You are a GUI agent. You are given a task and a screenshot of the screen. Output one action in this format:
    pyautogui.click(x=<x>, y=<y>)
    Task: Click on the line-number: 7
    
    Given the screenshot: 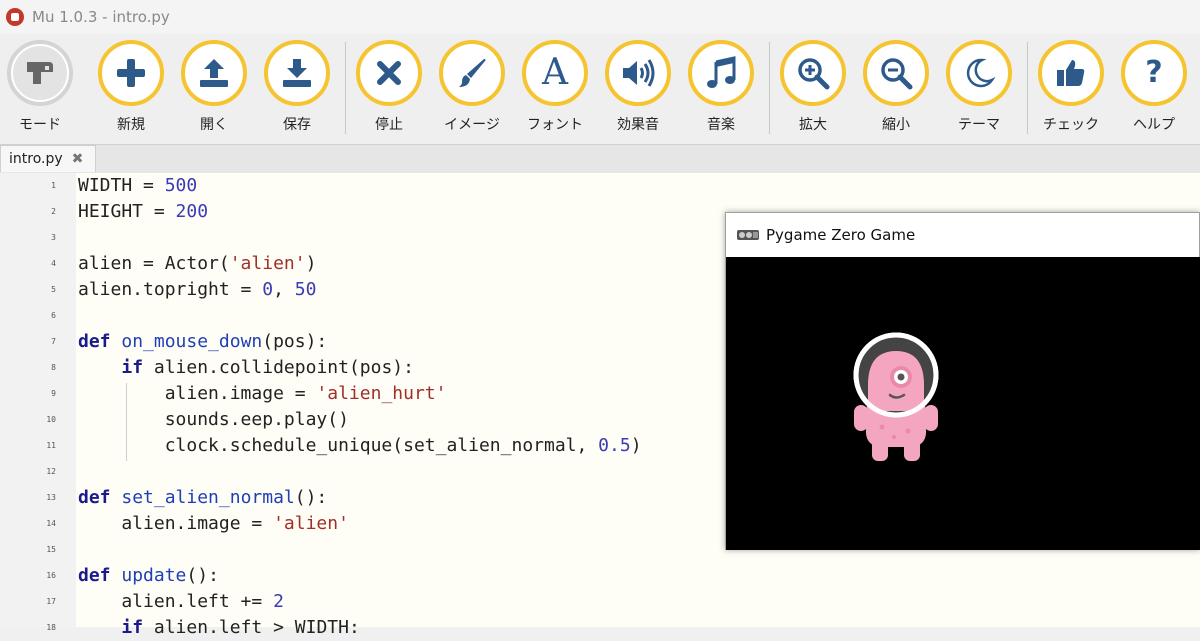 What is the action you would take?
    pyautogui.click(x=53, y=341)
    